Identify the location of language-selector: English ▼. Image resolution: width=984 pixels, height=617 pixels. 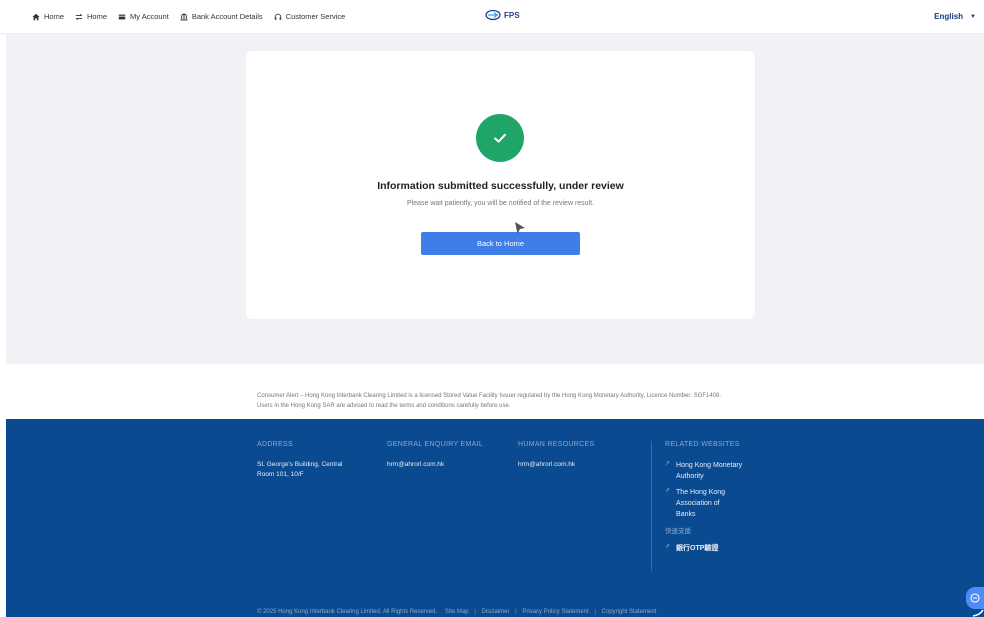
(955, 16).